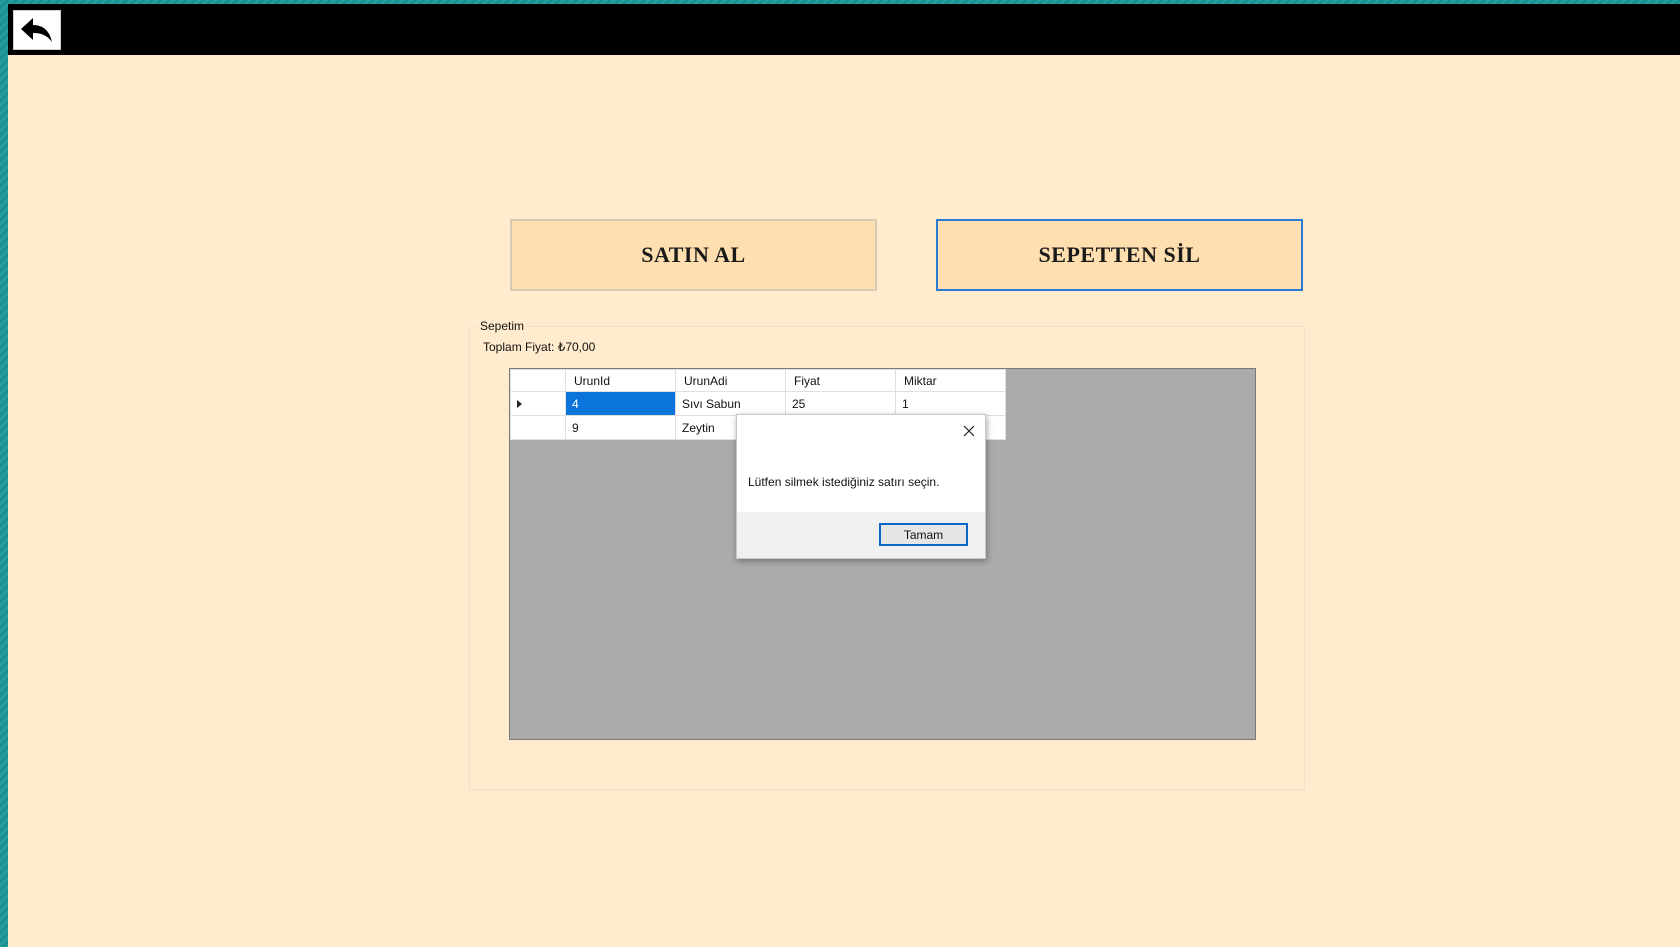 Image resolution: width=1680 pixels, height=947 pixels. What do you see at coordinates (840, 403) in the screenshot?
I see `cell-fiyat: 25` at bounding box center [840, 403].